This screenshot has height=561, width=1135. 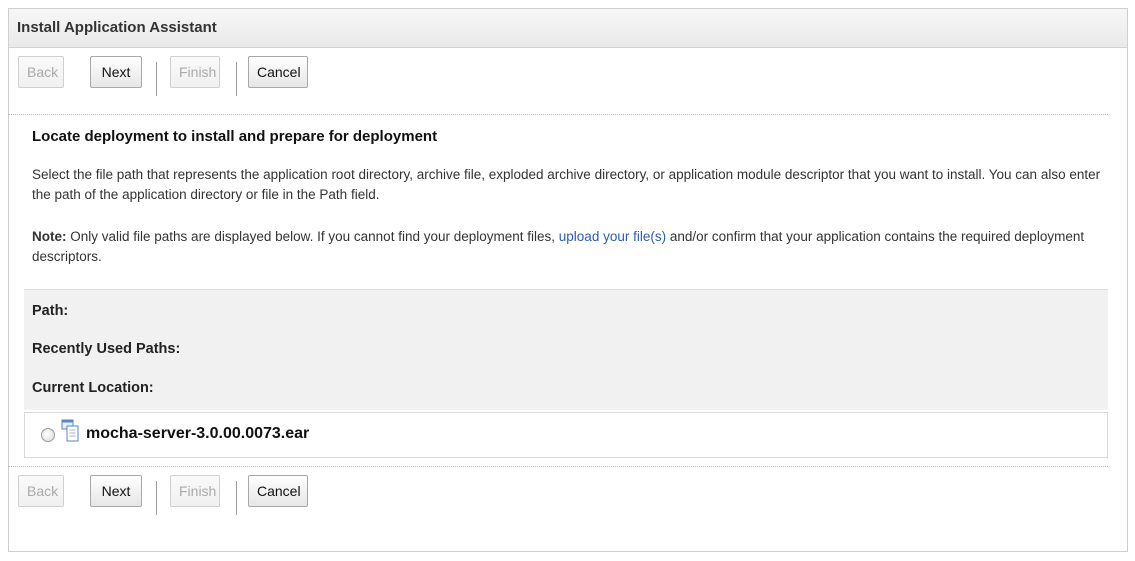 What do you see at coordinates (41, 491) in the screenshot?
I see `back-button-bottom: Back` at bounding box center [41, 491].